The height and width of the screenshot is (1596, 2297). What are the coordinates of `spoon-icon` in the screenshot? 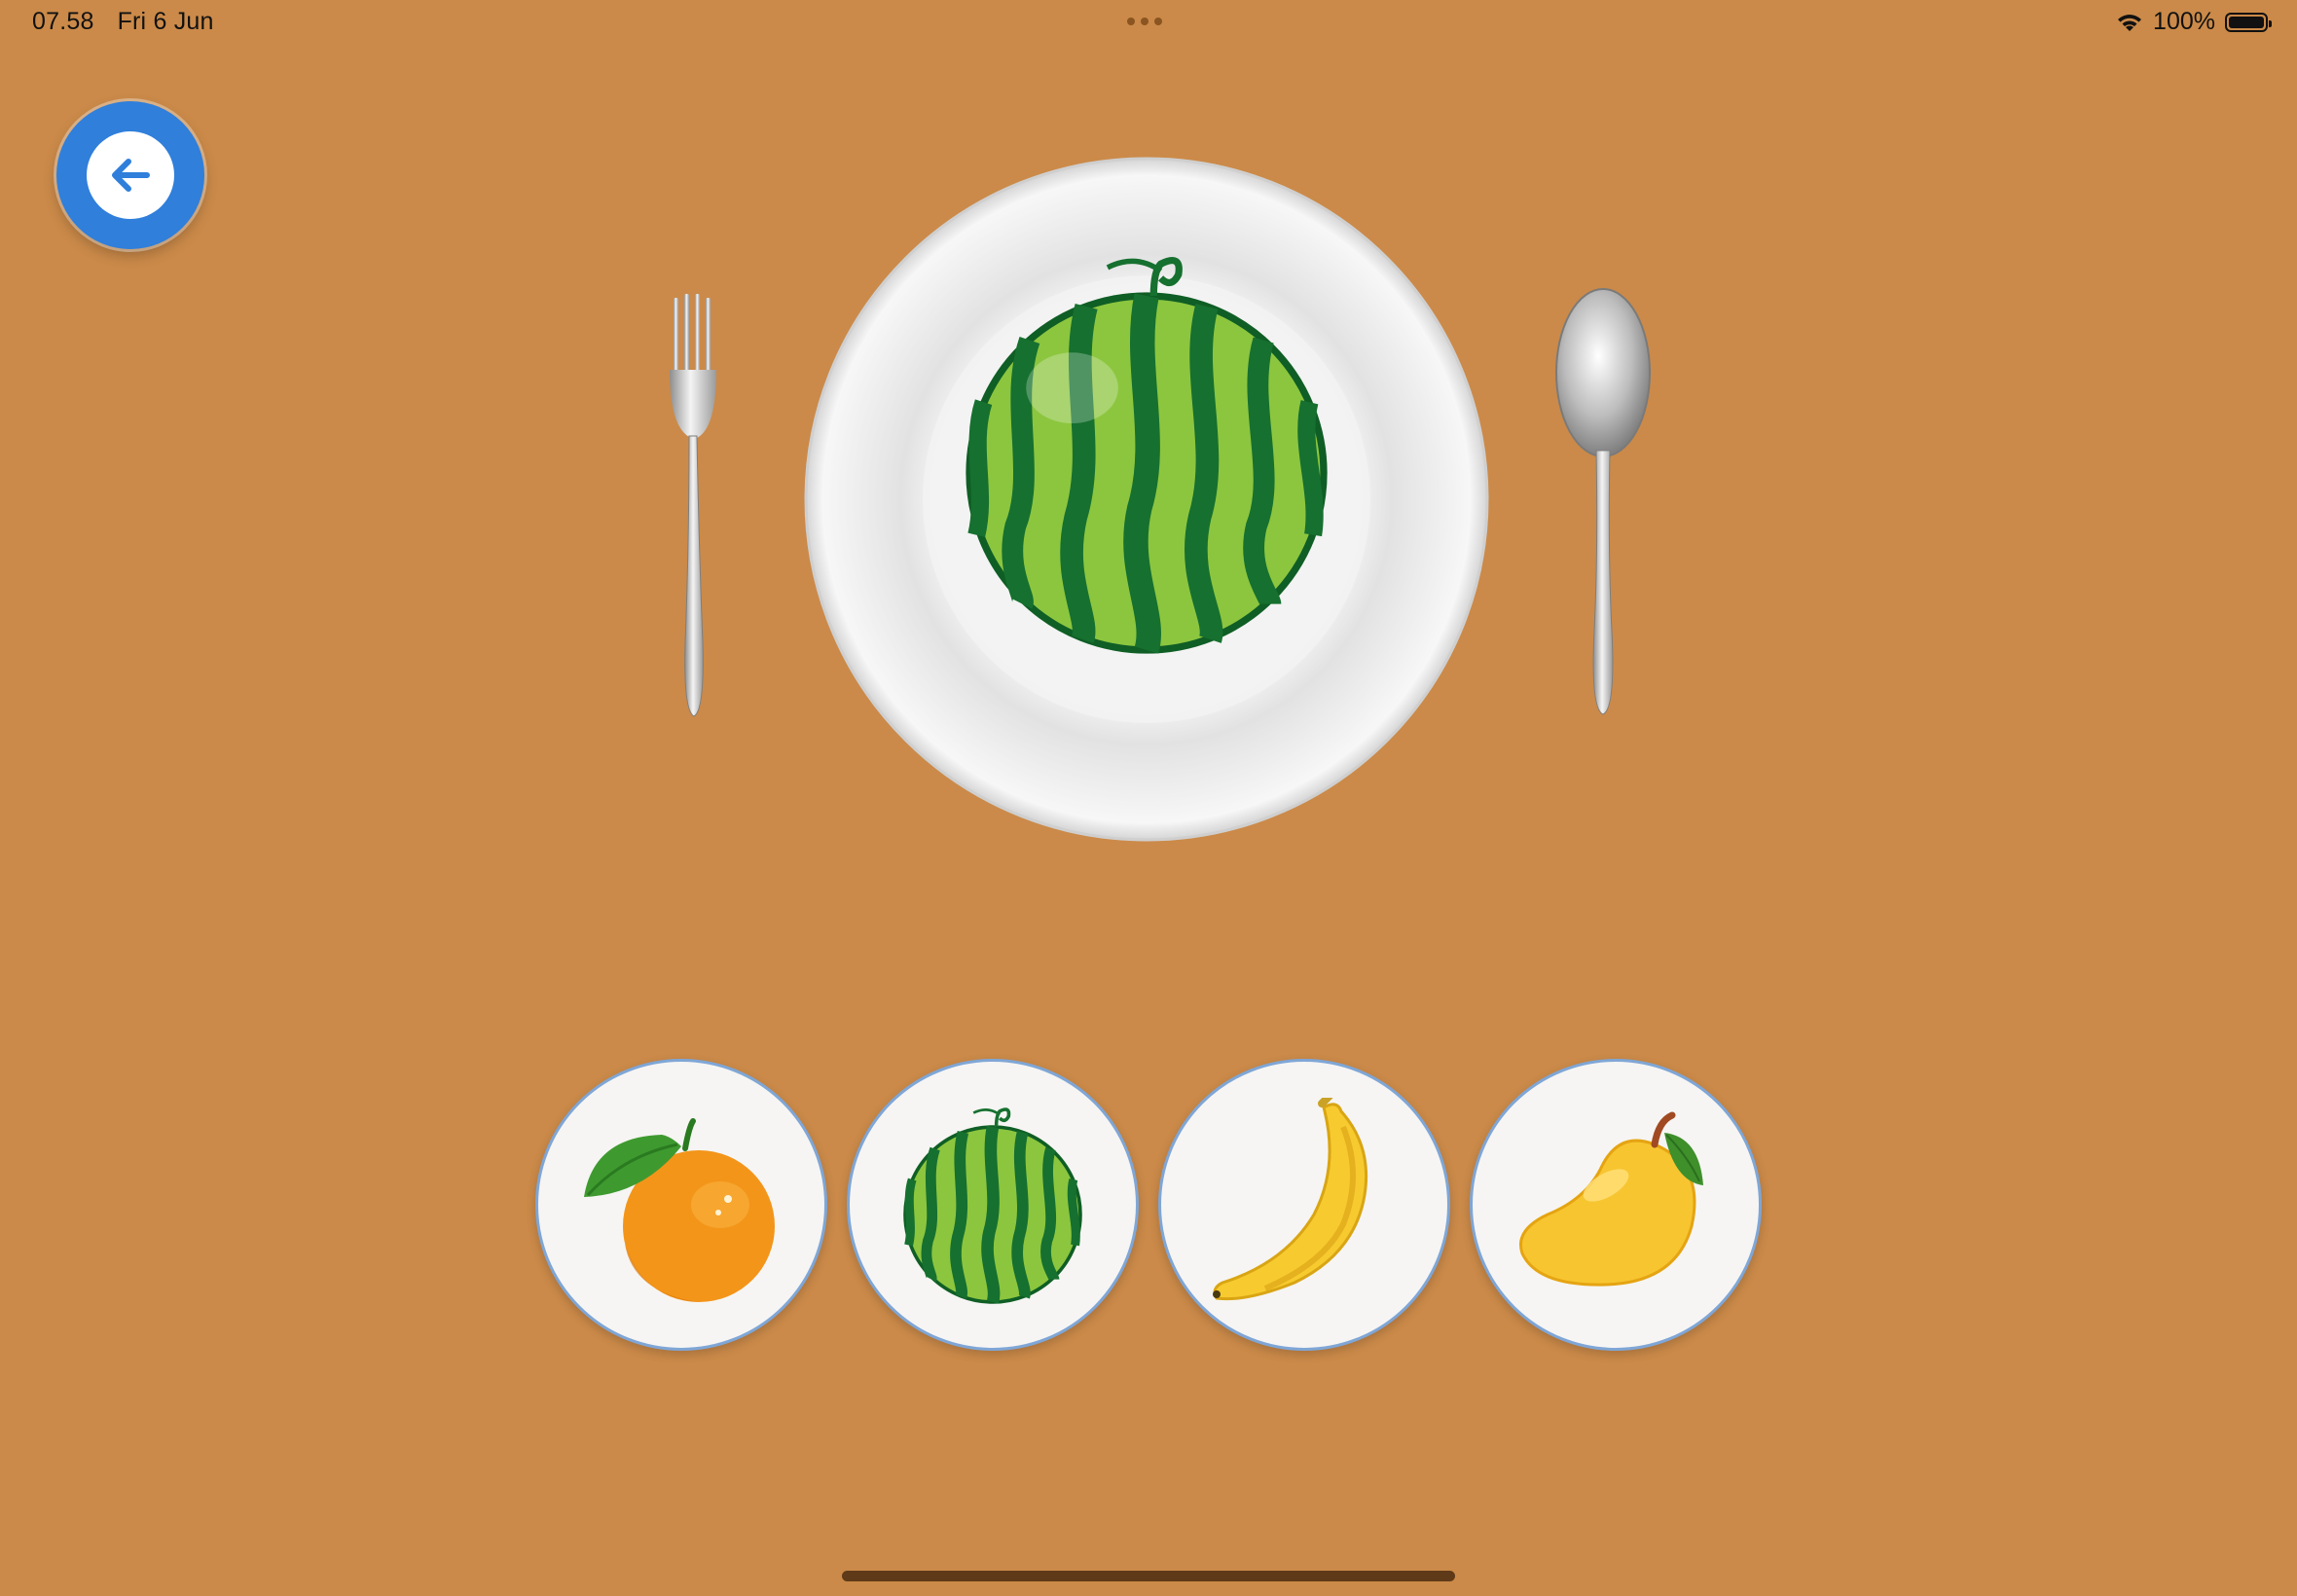 It's located at (1603, 501).